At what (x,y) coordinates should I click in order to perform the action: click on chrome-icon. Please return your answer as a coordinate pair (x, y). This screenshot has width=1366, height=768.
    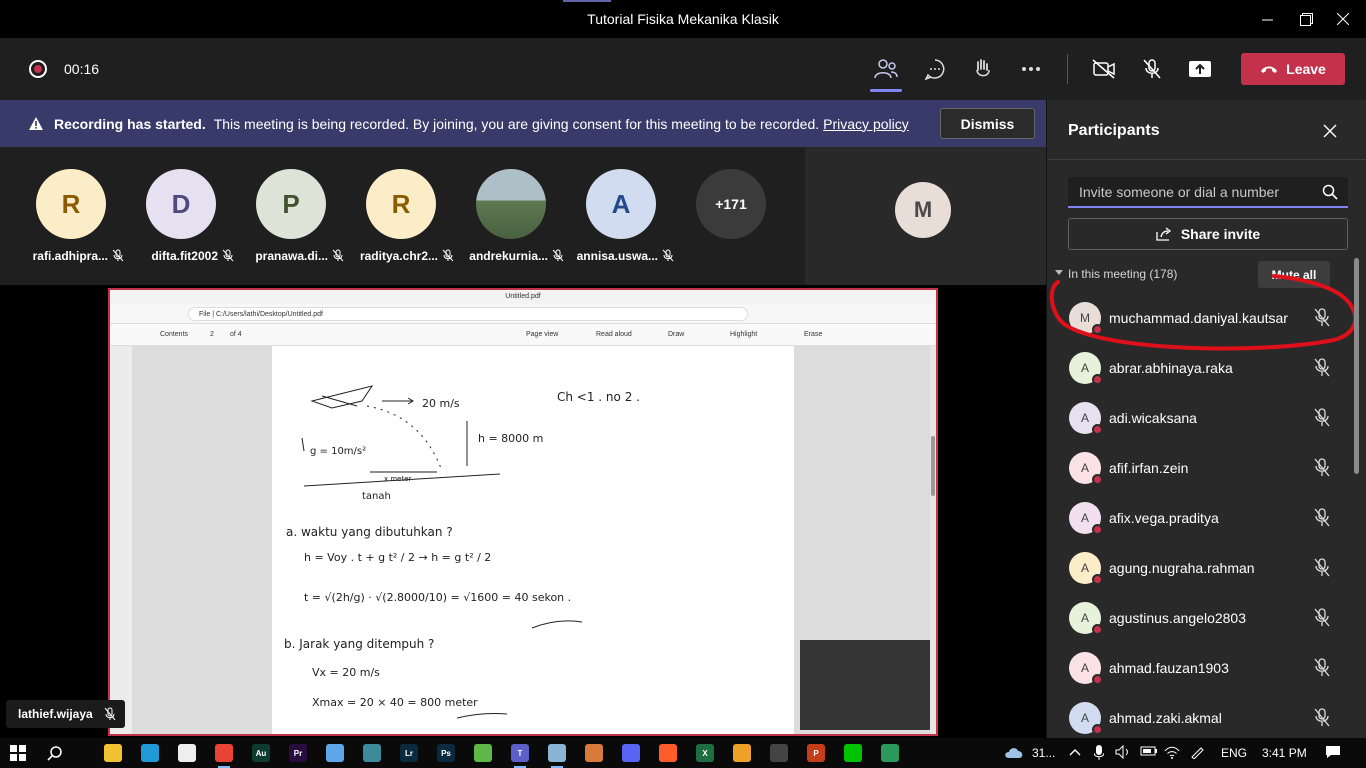
    Looking at the image, I should click on (224, 756).